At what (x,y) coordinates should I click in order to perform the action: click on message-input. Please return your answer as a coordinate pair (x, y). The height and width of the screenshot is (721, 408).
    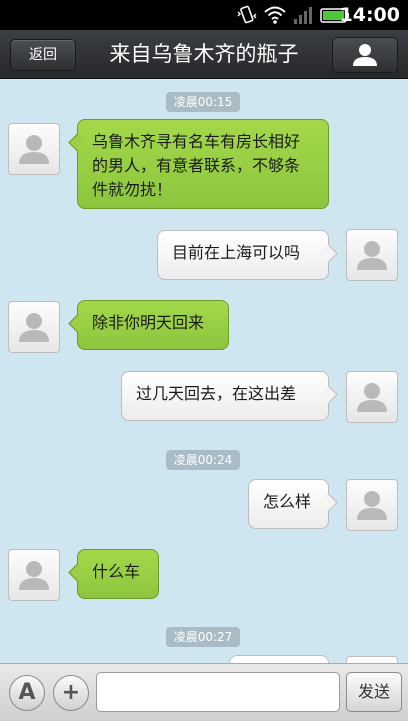
    Looking at the image, I should click on (218, 692).